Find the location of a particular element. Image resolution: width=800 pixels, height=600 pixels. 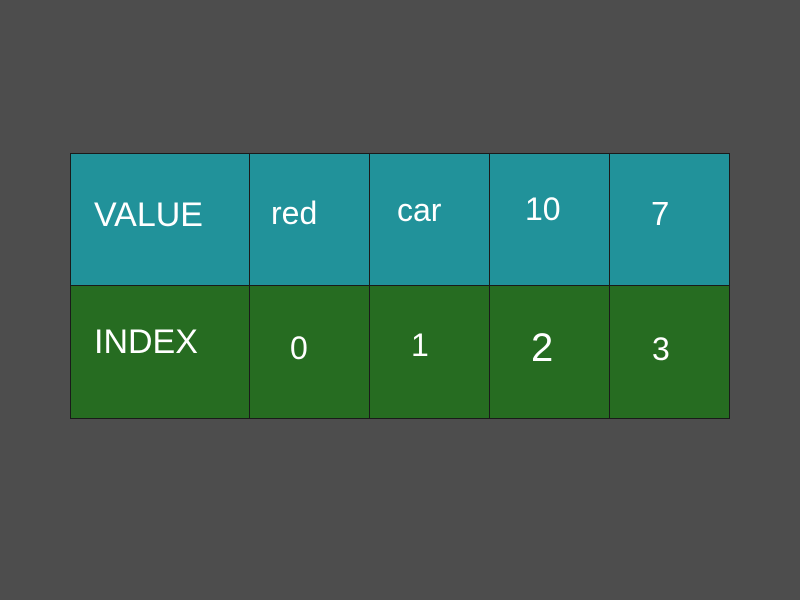

value-cell-0: red is located at coordinates (310, 219).